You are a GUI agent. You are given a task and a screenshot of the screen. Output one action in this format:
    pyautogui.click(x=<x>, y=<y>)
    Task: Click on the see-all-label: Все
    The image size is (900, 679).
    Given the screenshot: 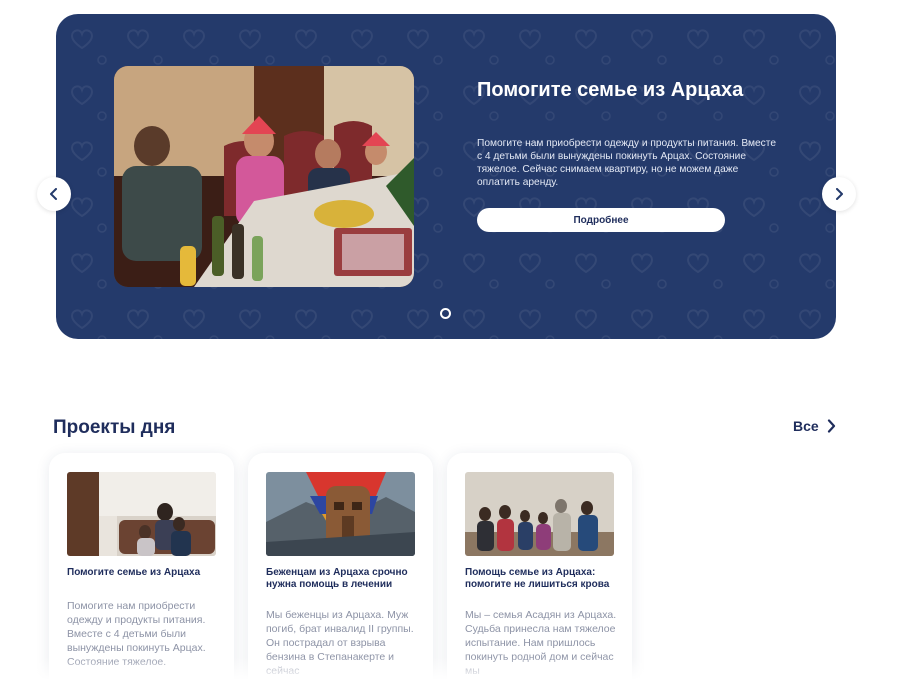 What is the action you would take?
    pyautogui.click(x=806, y=426)
    